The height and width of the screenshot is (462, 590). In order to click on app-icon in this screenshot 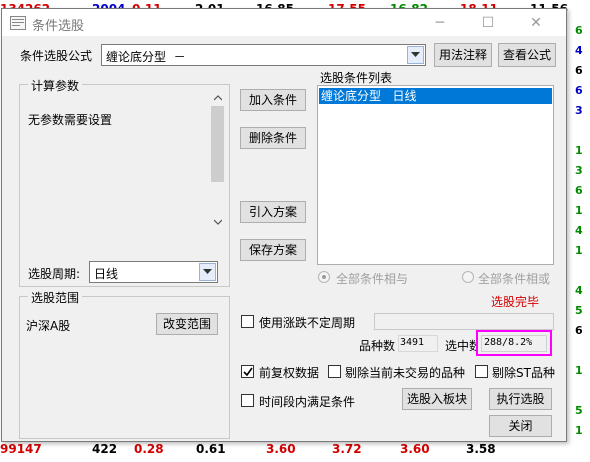, I will do `click(18, 23)`.